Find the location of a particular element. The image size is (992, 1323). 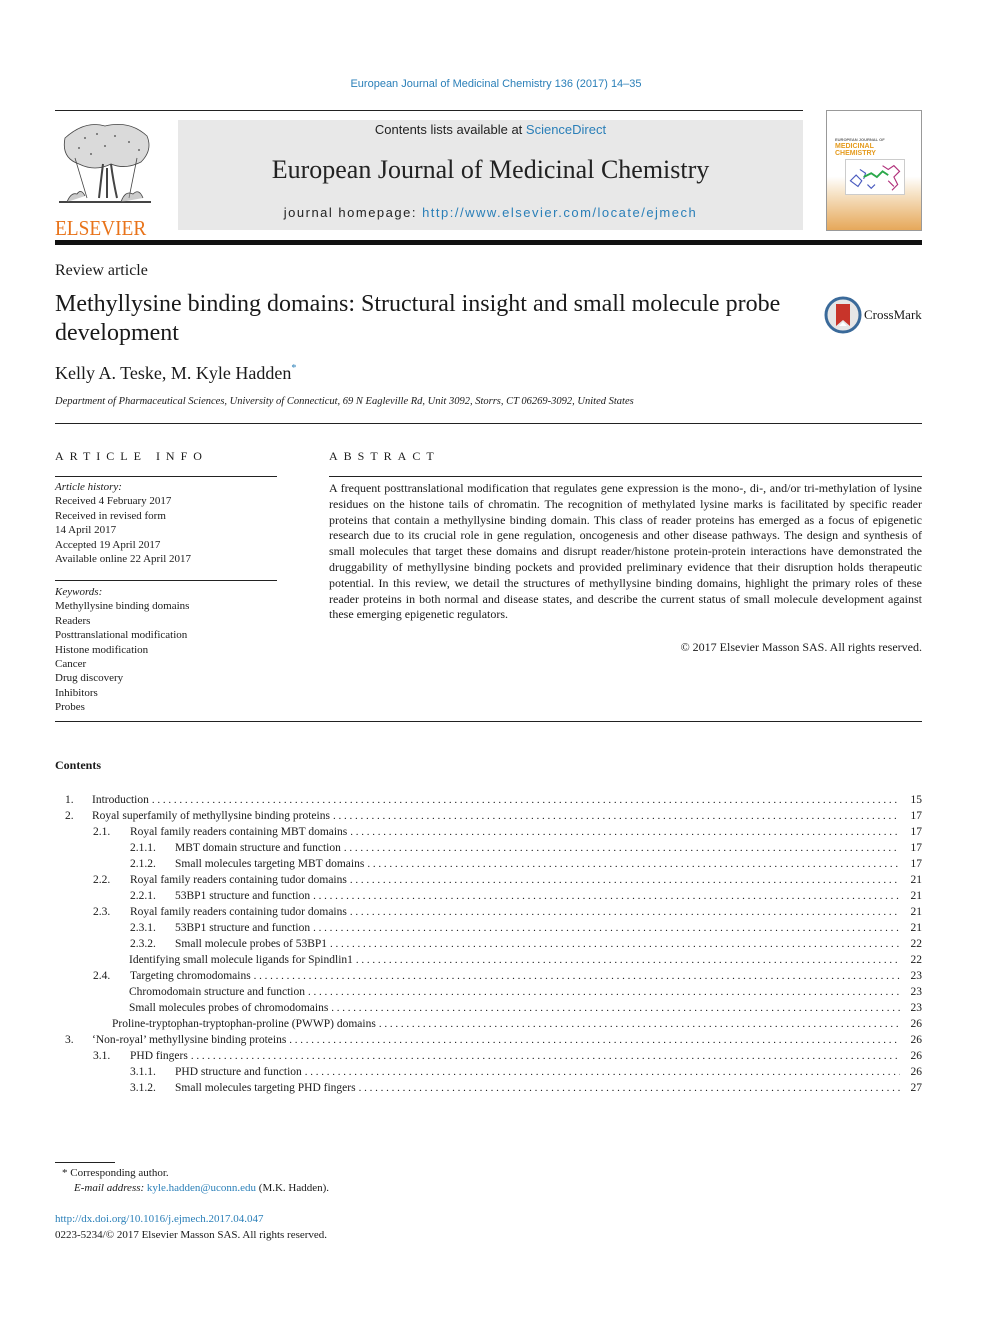

toc-entry-number: 3. is located at coordinates (69, 1040).